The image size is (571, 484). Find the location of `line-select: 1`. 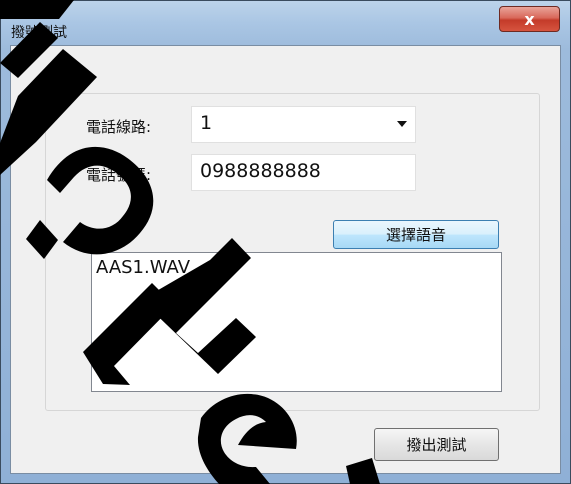

line-select: 1 is located at coordinates (303, 124).